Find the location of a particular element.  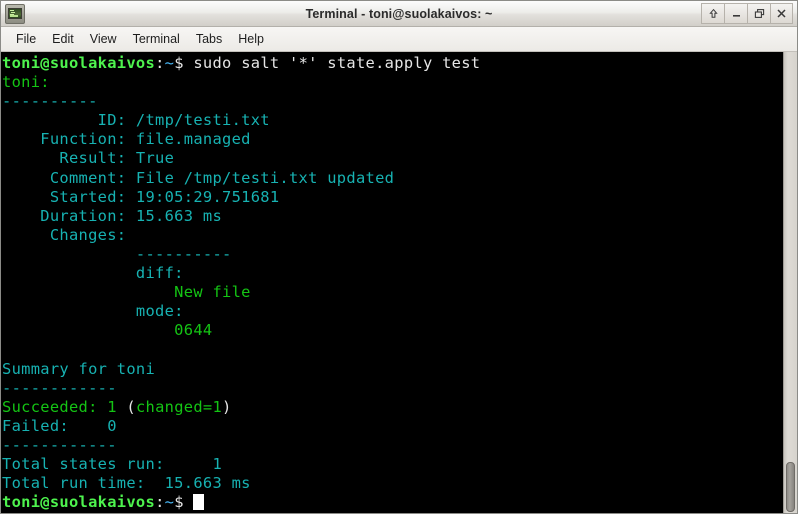

maximize-button is located at coordinates (758, 13).